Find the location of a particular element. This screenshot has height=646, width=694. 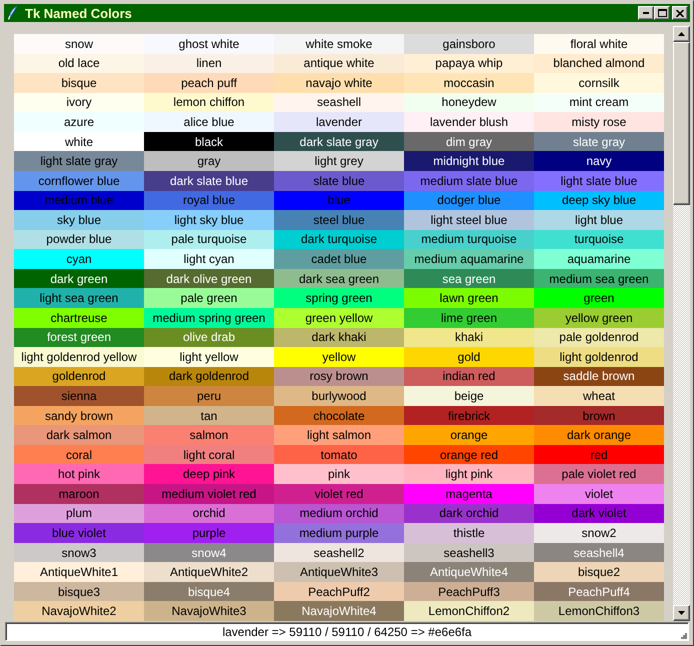

color-swatch: aquamarine is located at coordinates (599, 259).